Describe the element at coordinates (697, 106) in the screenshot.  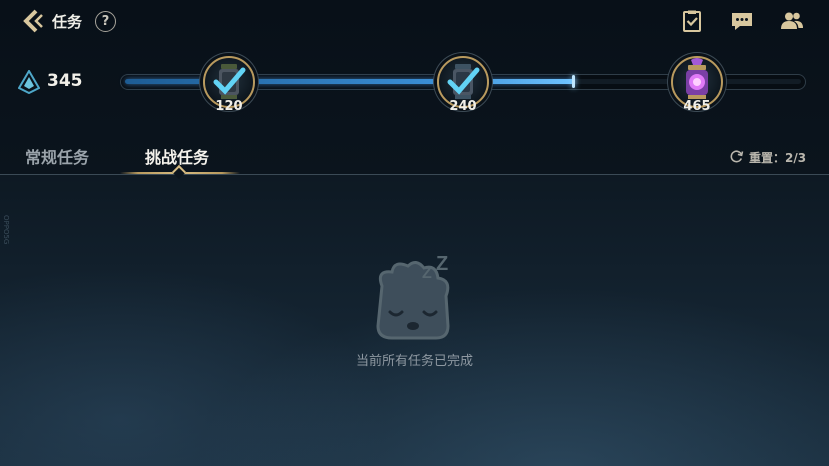
I see `milestone-label: 465` at that location.